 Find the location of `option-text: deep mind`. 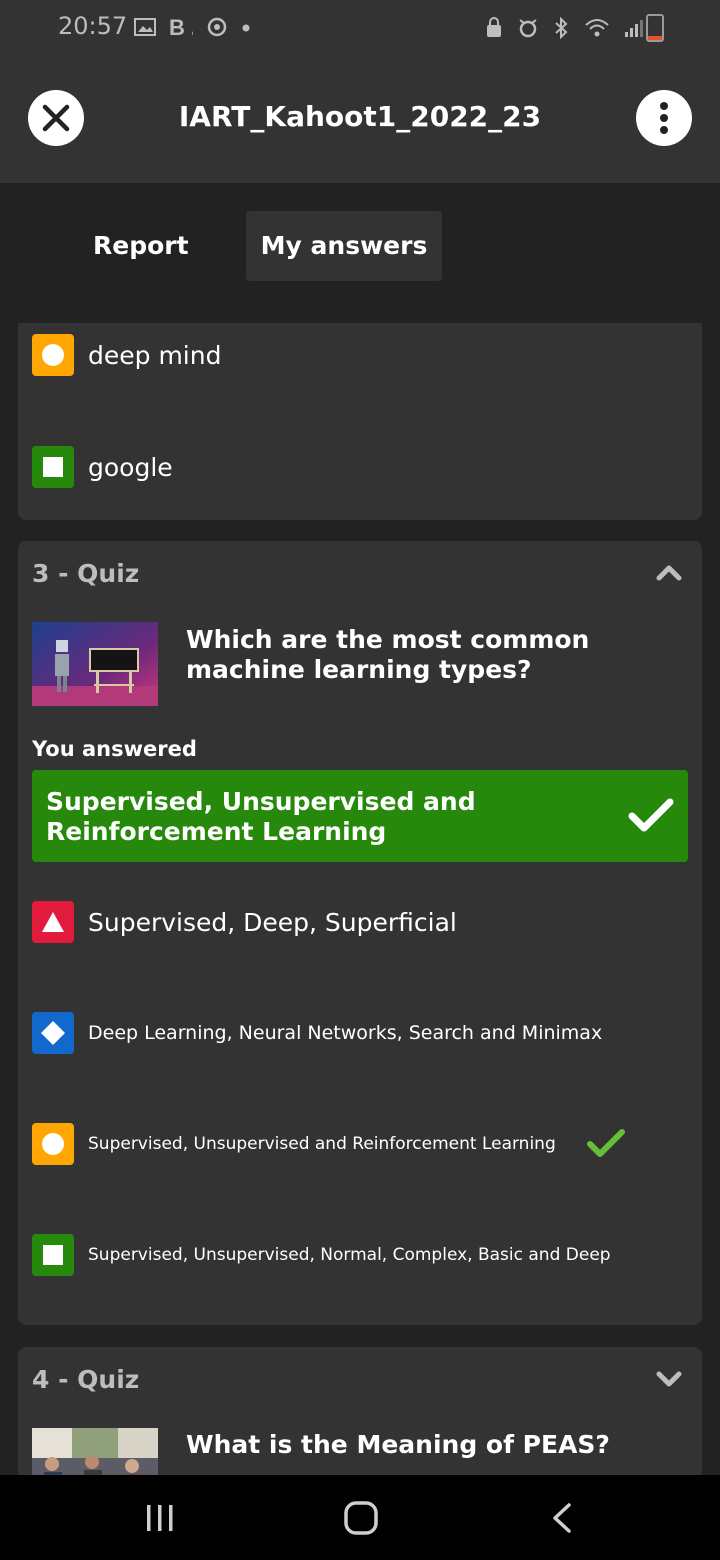

option-text: deep mind is located at coordinates (155, 355).